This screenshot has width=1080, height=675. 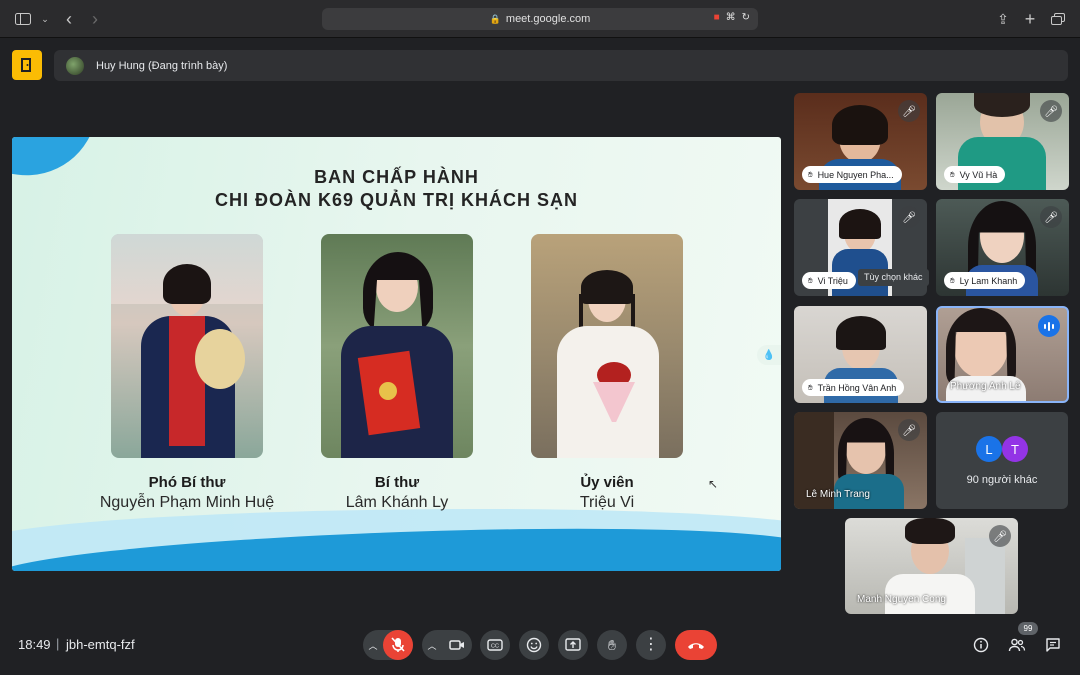 I want to click on mic-control-group: ︿, so click(x=388, y=645).